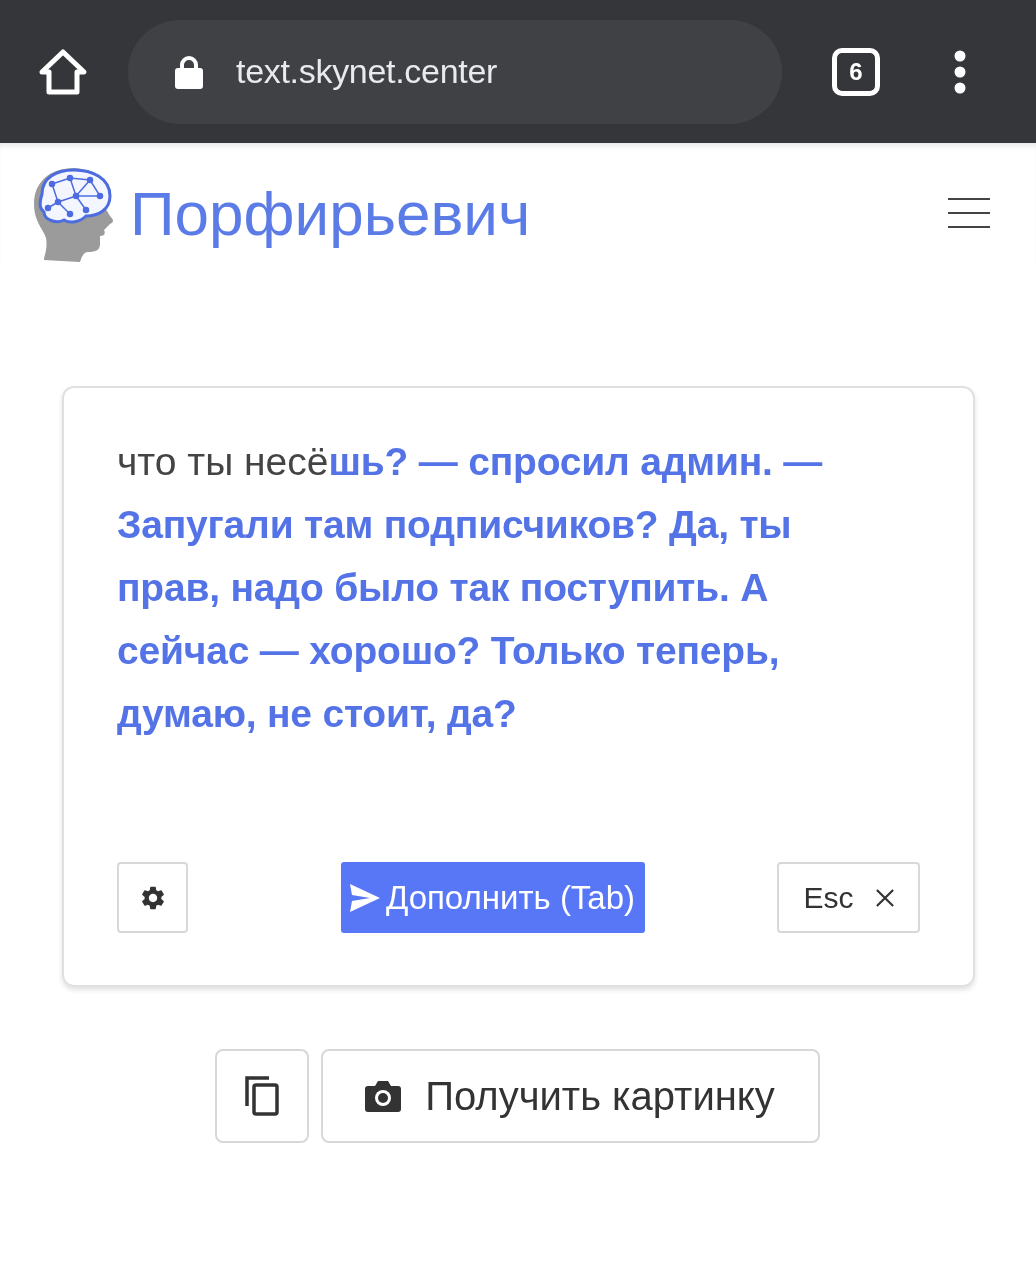  I want to click on copy-button, so click(261, 1096).